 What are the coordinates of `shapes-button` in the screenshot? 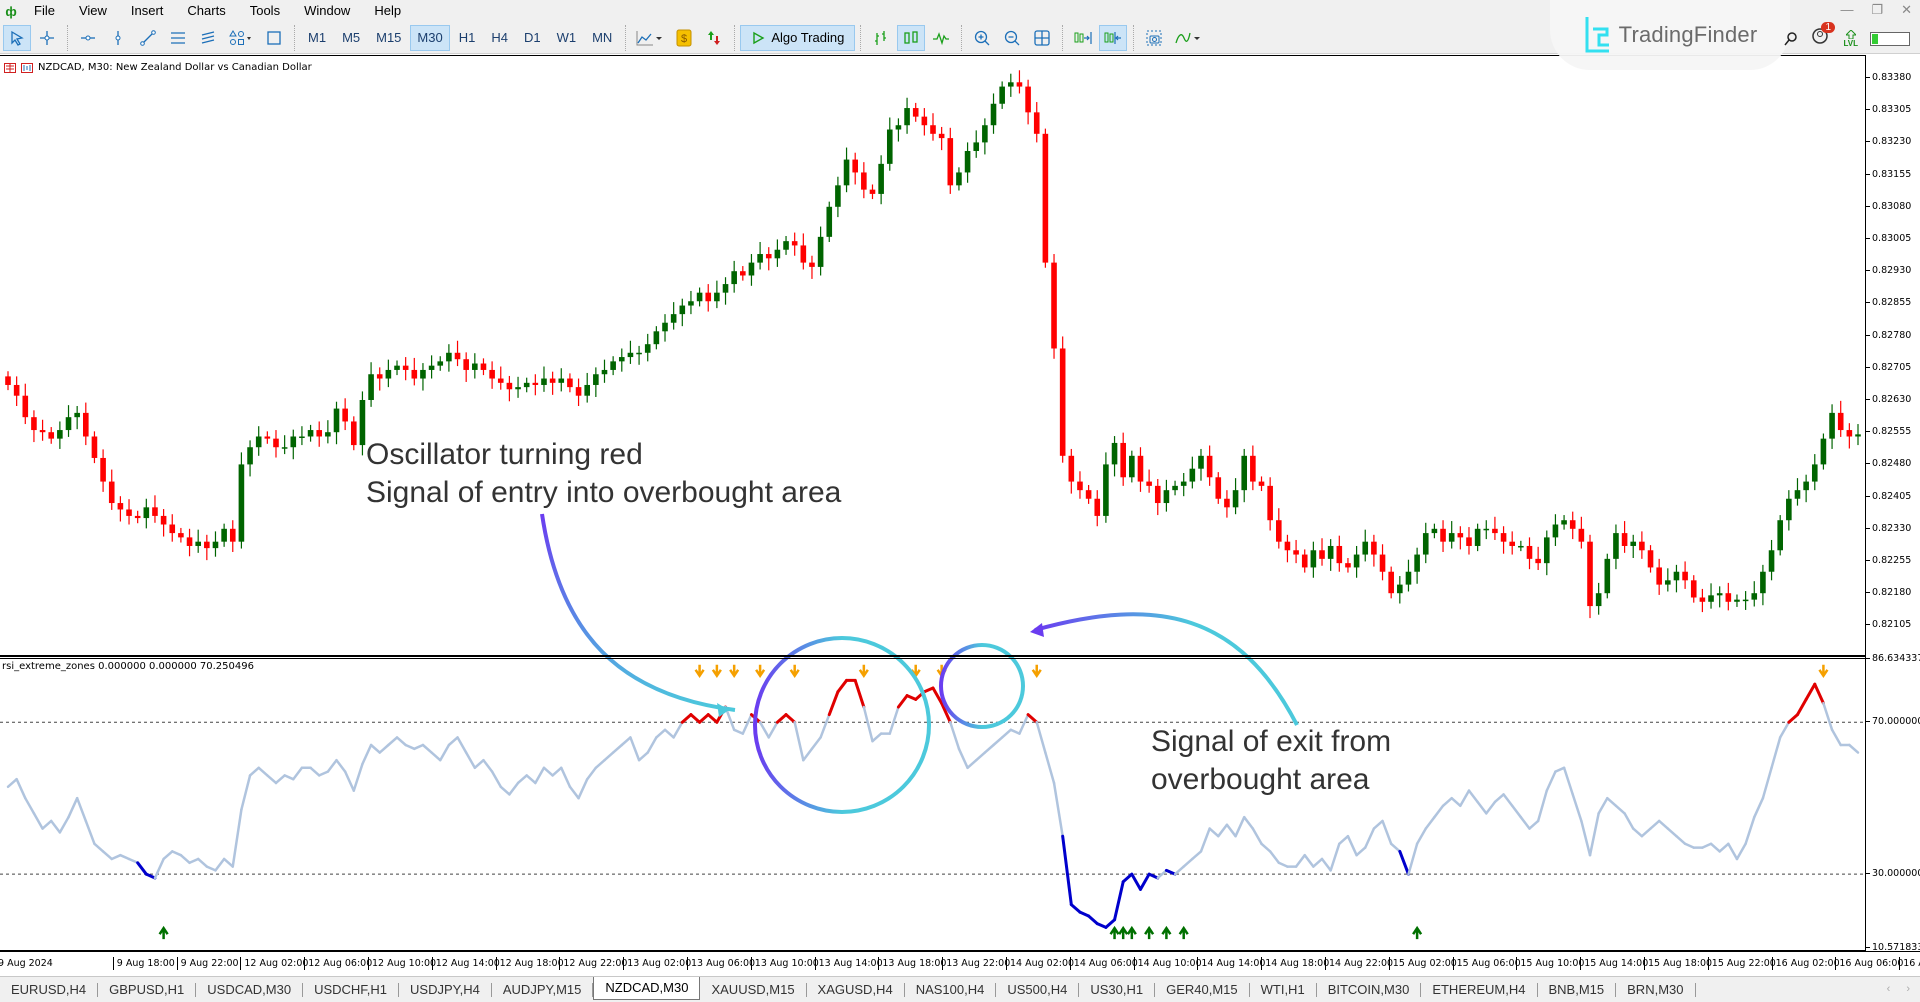 It's located at (241, 38).